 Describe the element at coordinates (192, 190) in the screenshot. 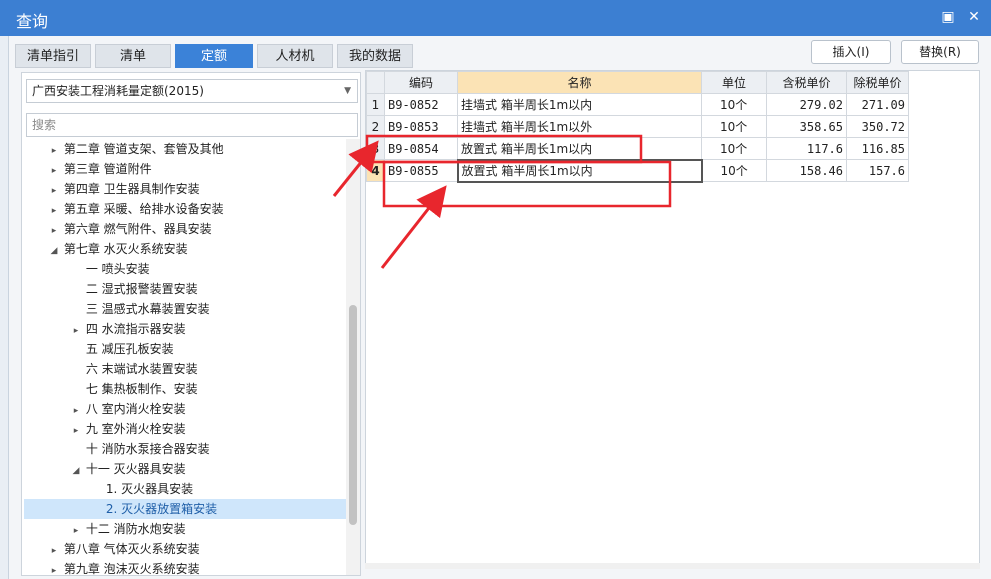

I see `tree-item: ▸ 第四章 卫生器具制作安装` at that location.